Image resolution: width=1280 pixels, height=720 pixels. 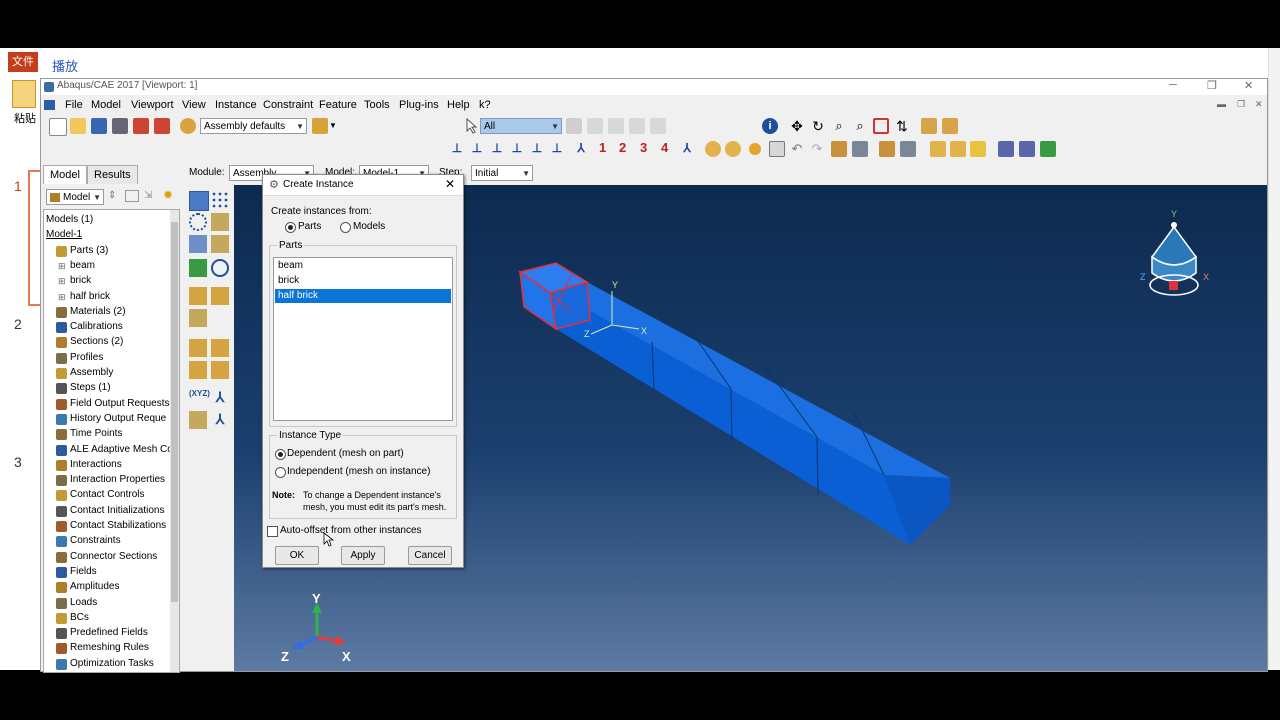 What do you see at coordinates (338, 105) in the screenshot?
I see `menu-feature: Feature` at bounding box center [338, 105].